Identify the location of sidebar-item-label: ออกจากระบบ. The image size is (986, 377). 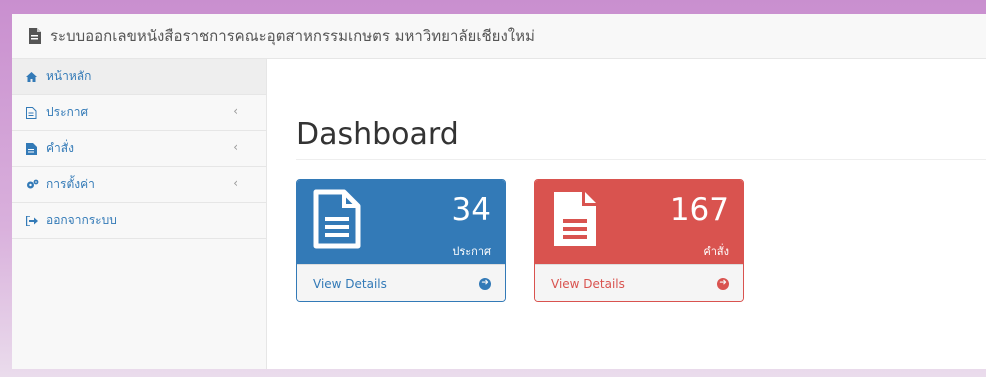
(81, 220).